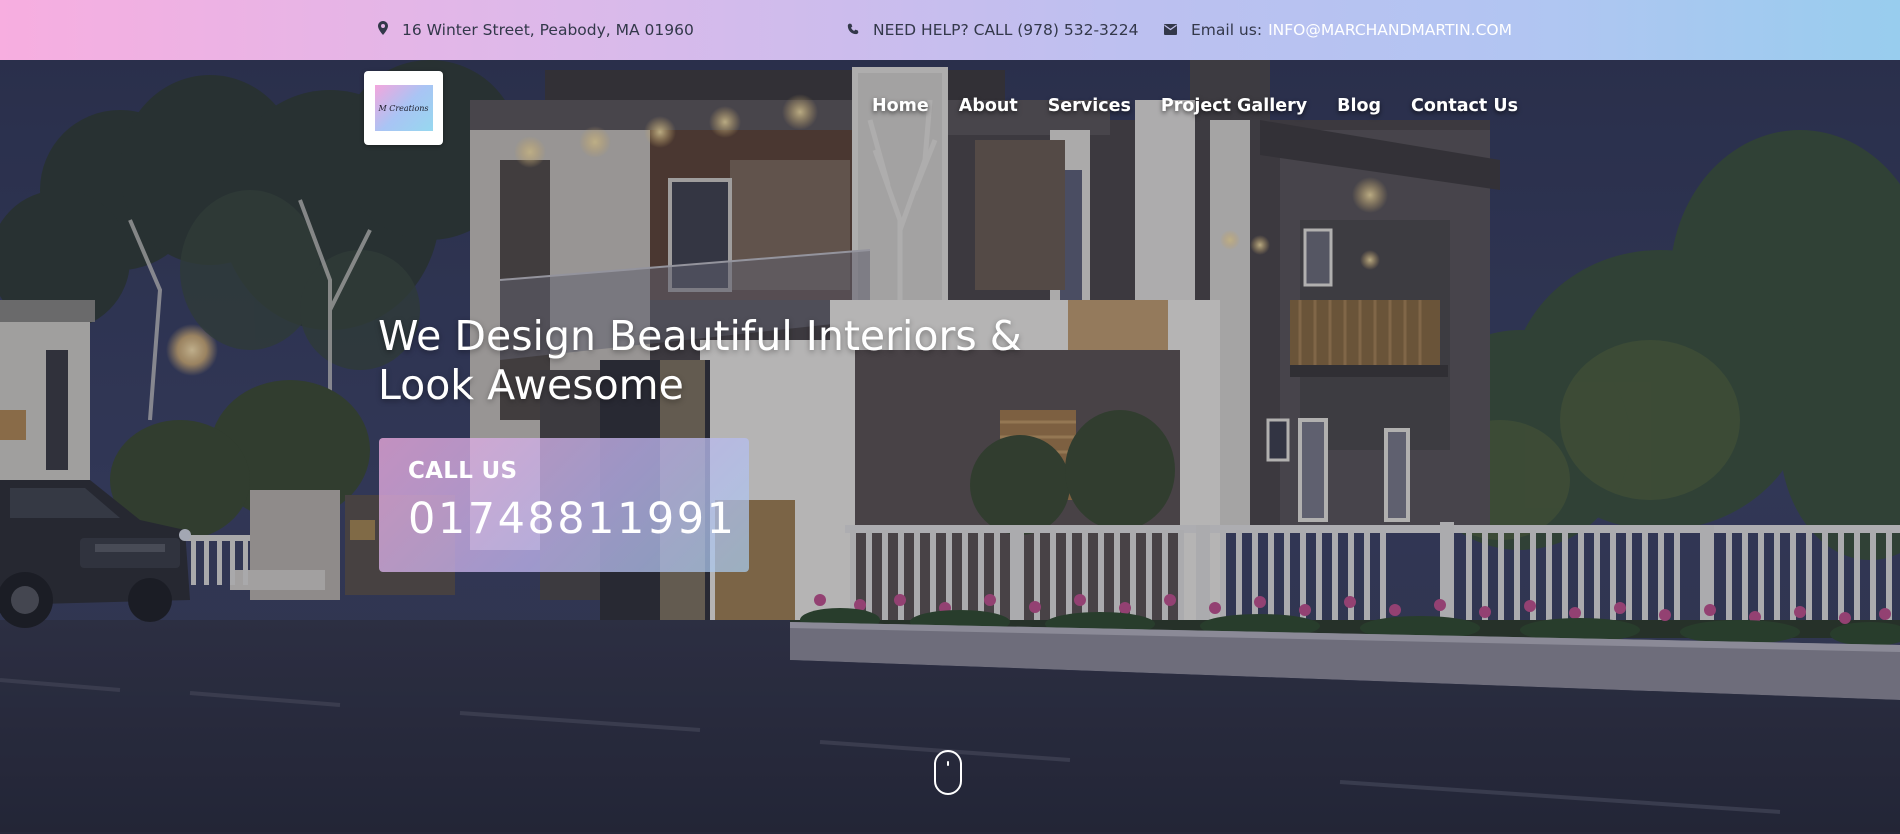 The width and height of the screenshot is (1900, 834). Describe the element at coordinates (1359, 106) in the screenshot. I see `nav-blog: Blog` at that location.